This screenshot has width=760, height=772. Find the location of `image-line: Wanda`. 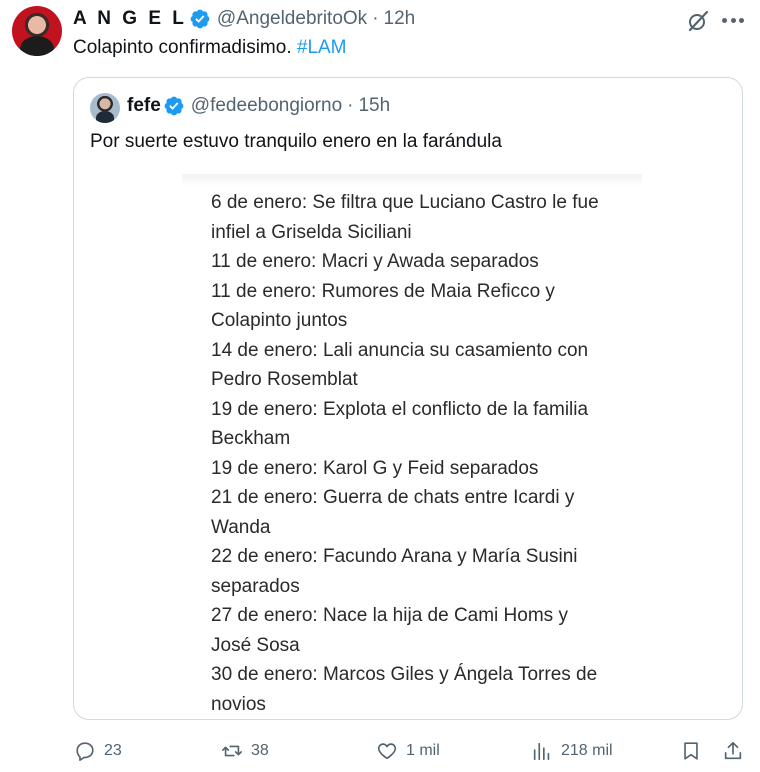

image-line: Wanda is located at coordinates (241, 527).